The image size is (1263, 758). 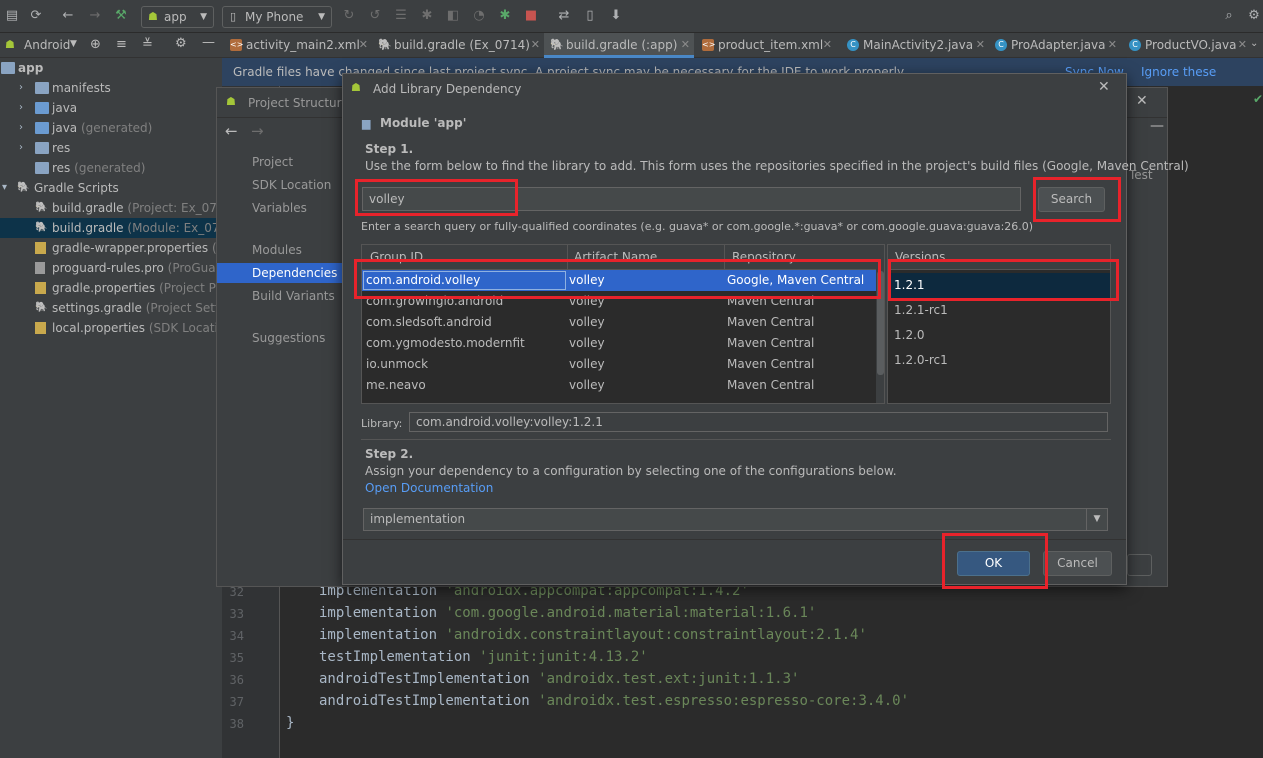 What do you see at coordinates (280, 338) in the screenshot?
I see `ps-nav-item: Suggestions` at bounding box center [280, 338].